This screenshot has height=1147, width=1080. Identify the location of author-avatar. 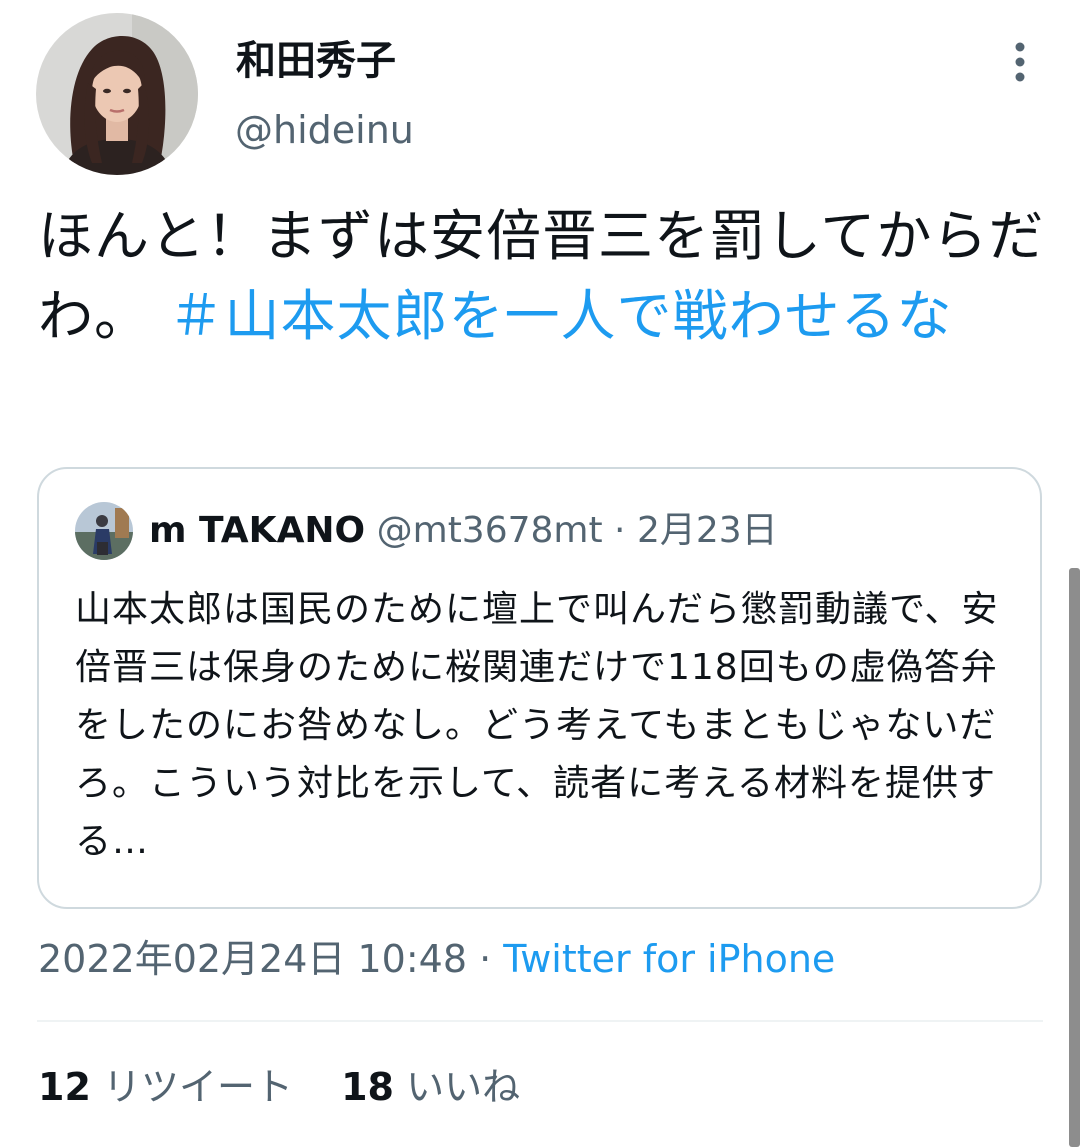
(117, 94).